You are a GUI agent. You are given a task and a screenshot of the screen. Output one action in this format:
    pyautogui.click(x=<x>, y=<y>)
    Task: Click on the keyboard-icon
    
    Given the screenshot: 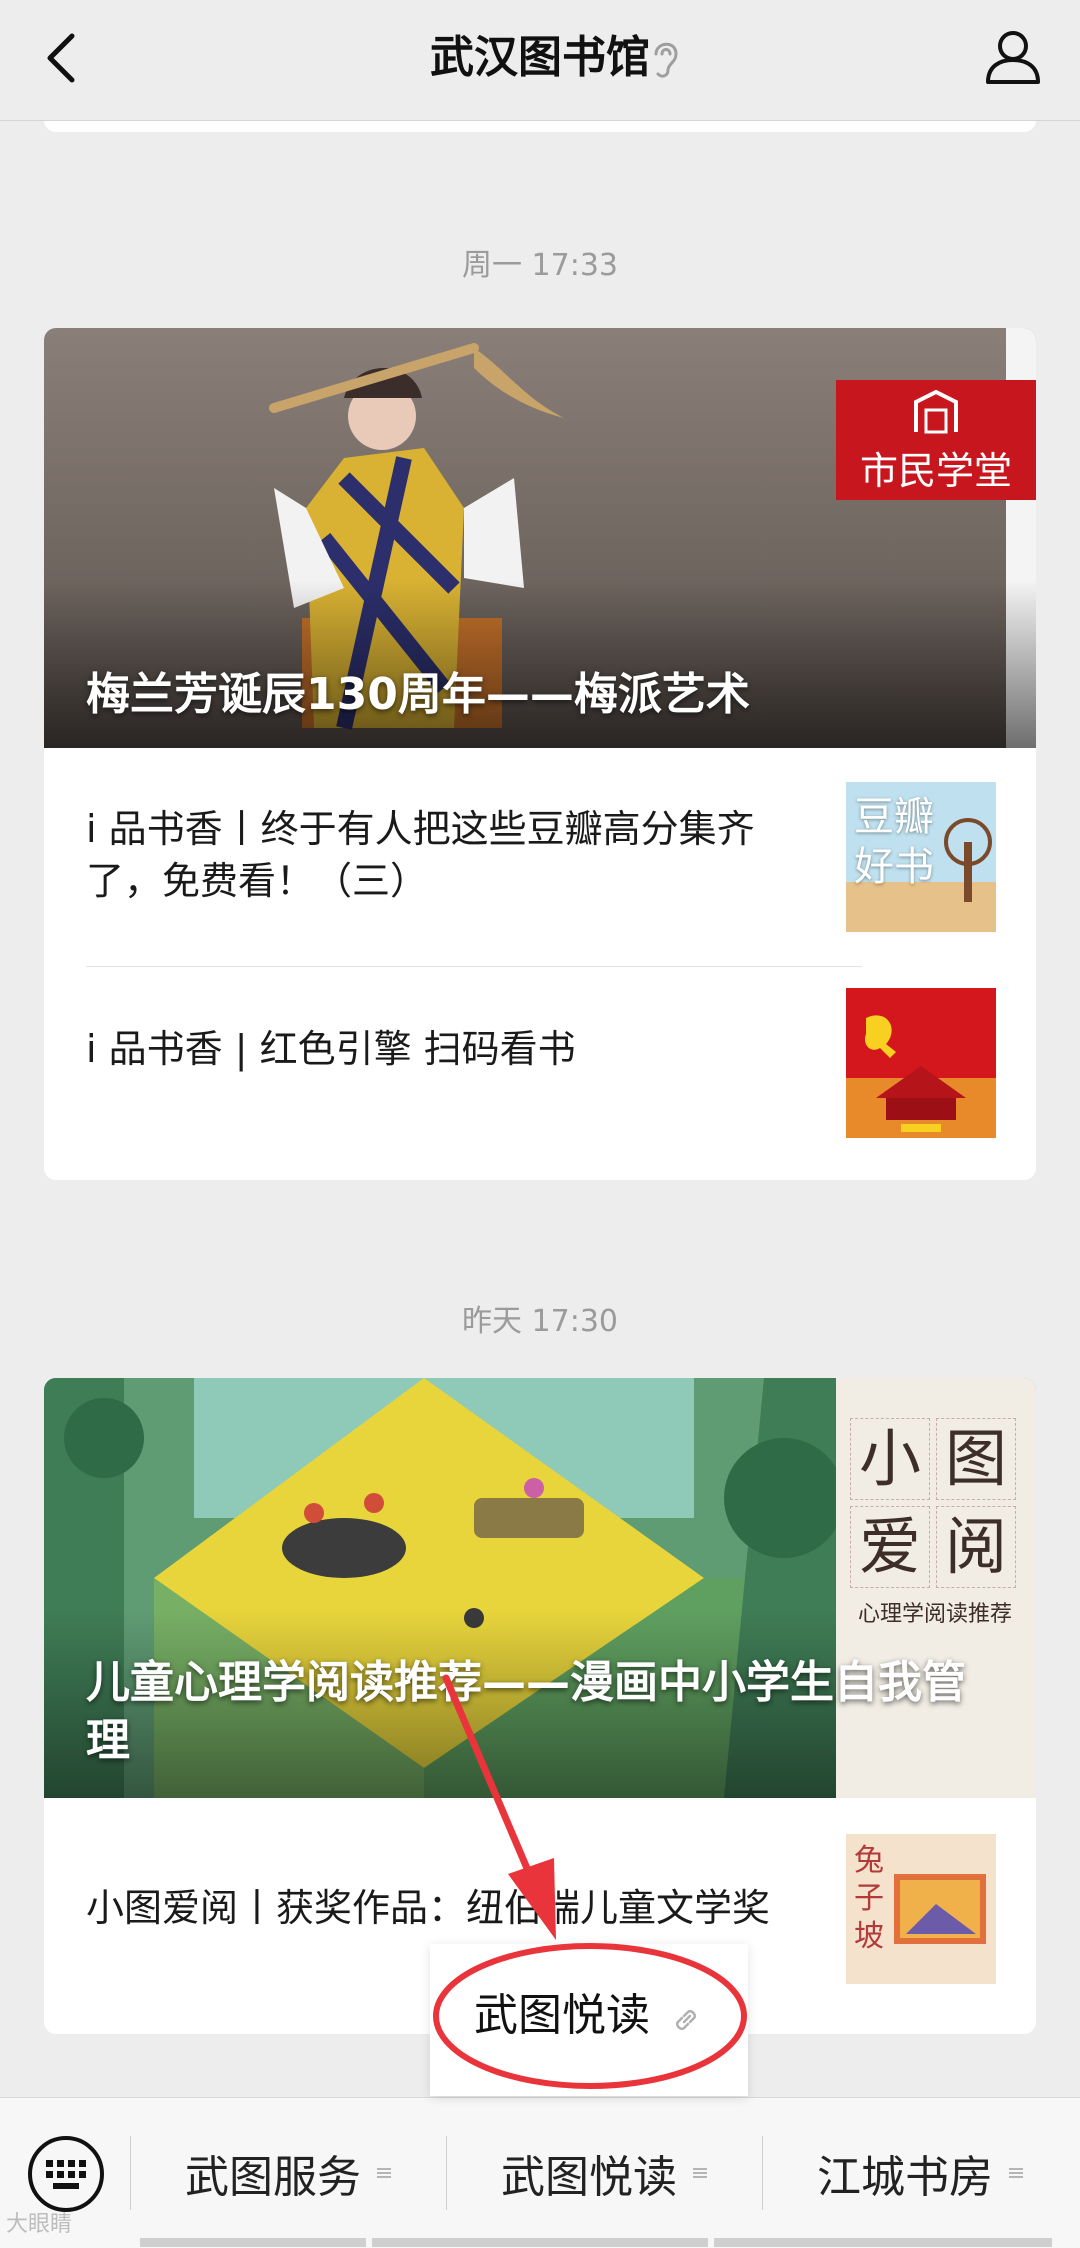 What is the action you would take?
    pyautogui.click(x=66, y=2174)
    